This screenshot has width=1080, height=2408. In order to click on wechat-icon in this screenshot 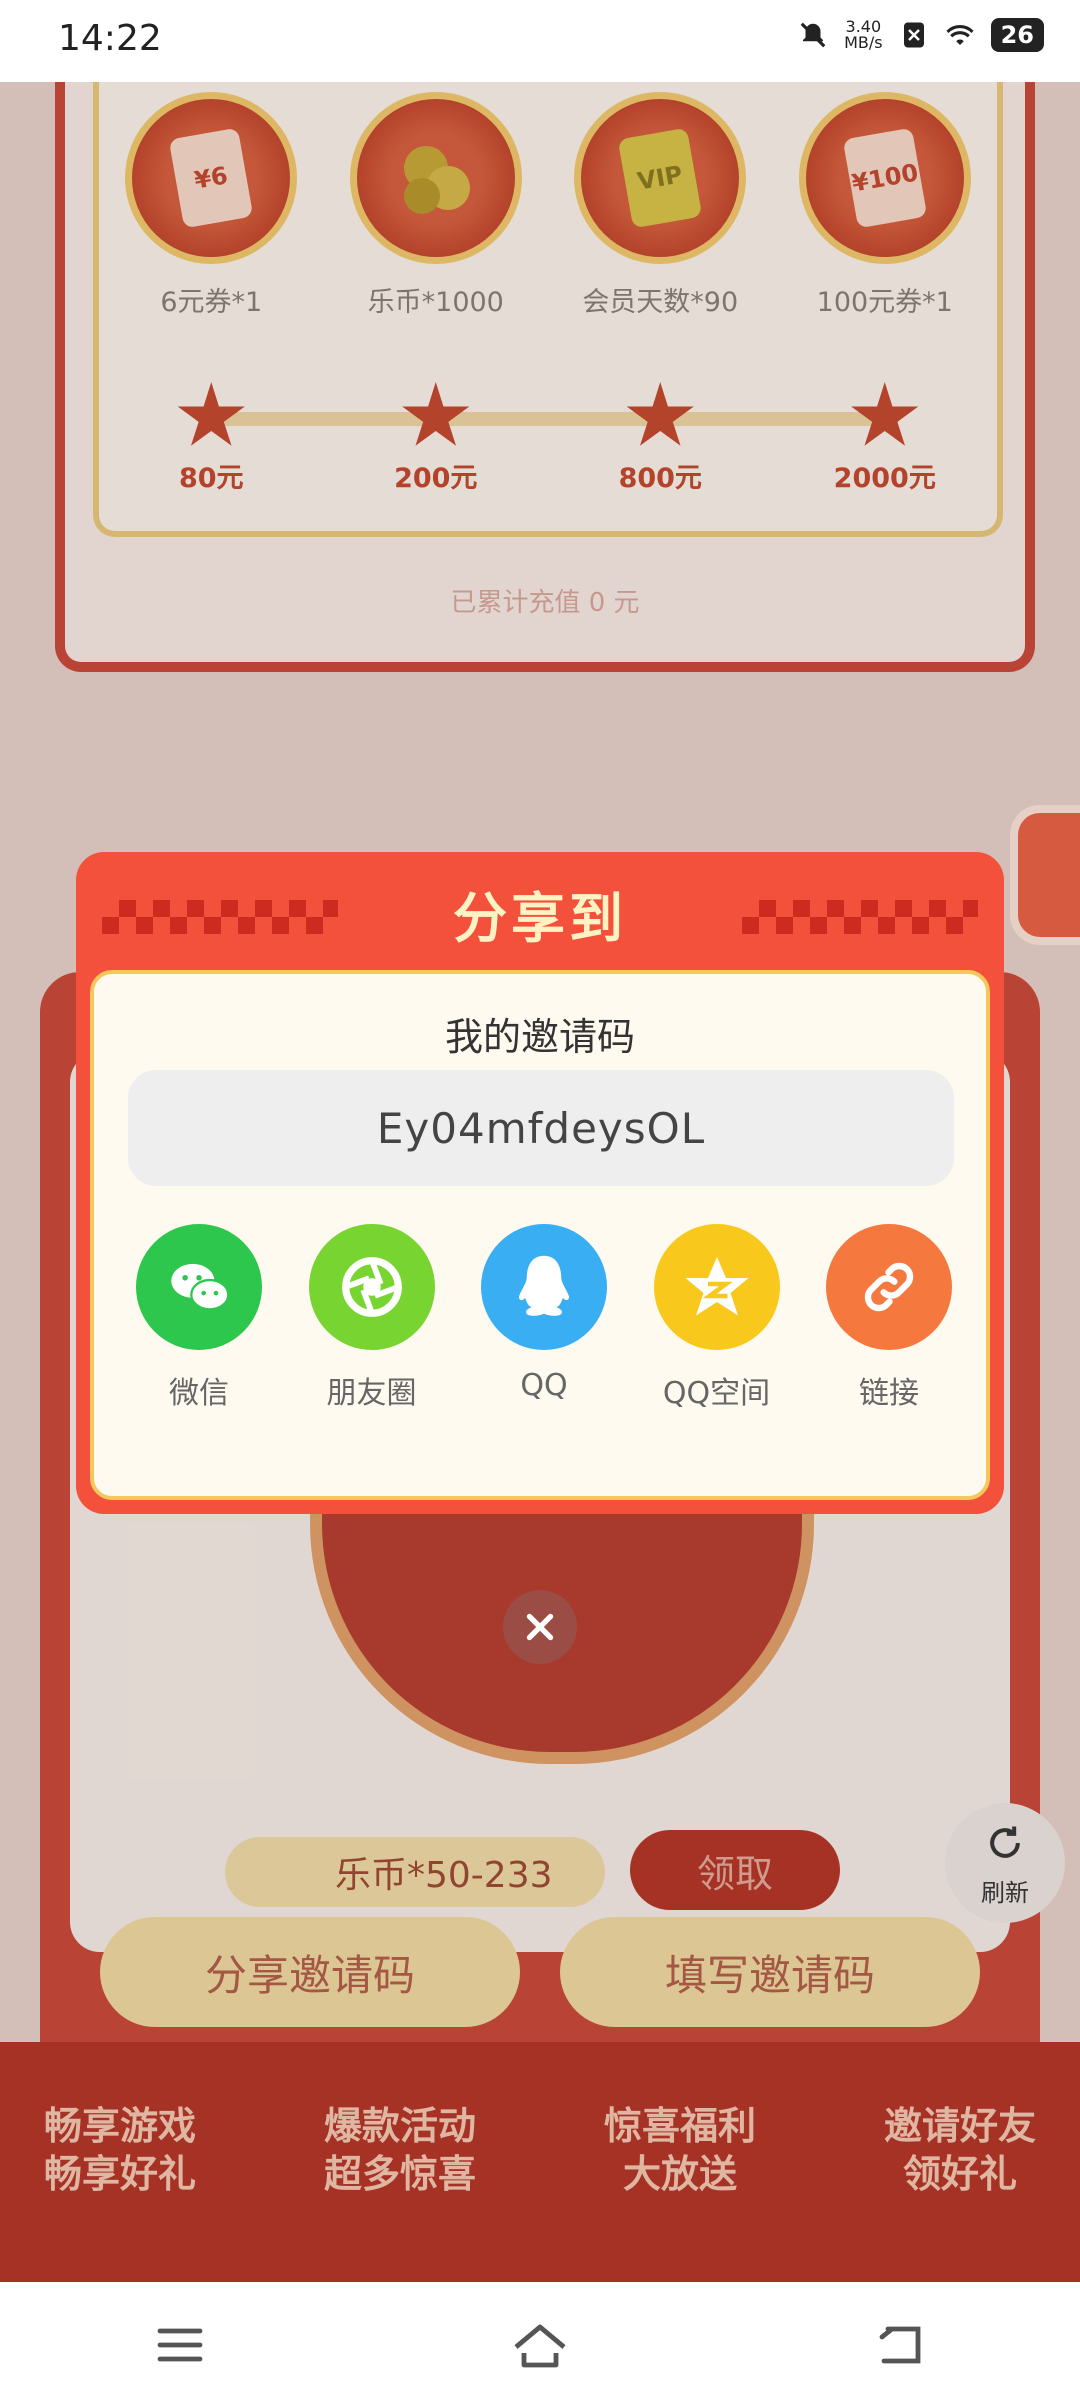, I will do `click(199, 1287)`.